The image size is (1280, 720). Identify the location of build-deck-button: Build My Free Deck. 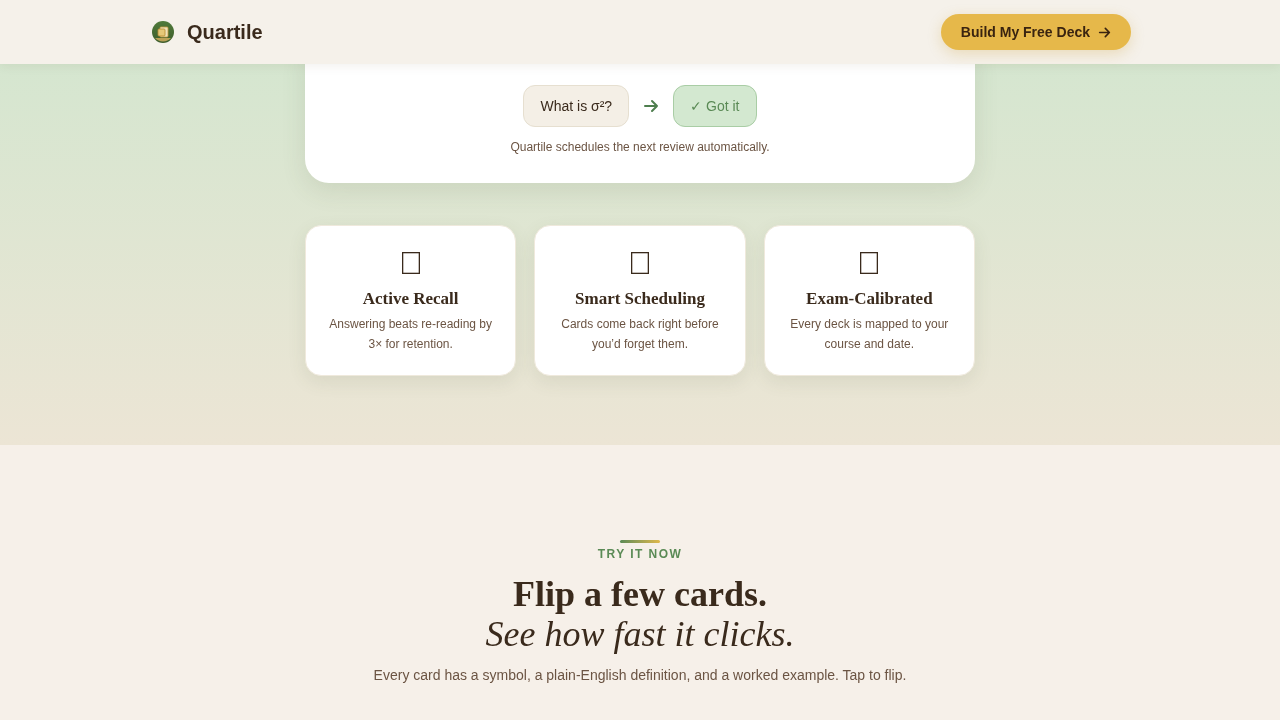
(1035, 32).